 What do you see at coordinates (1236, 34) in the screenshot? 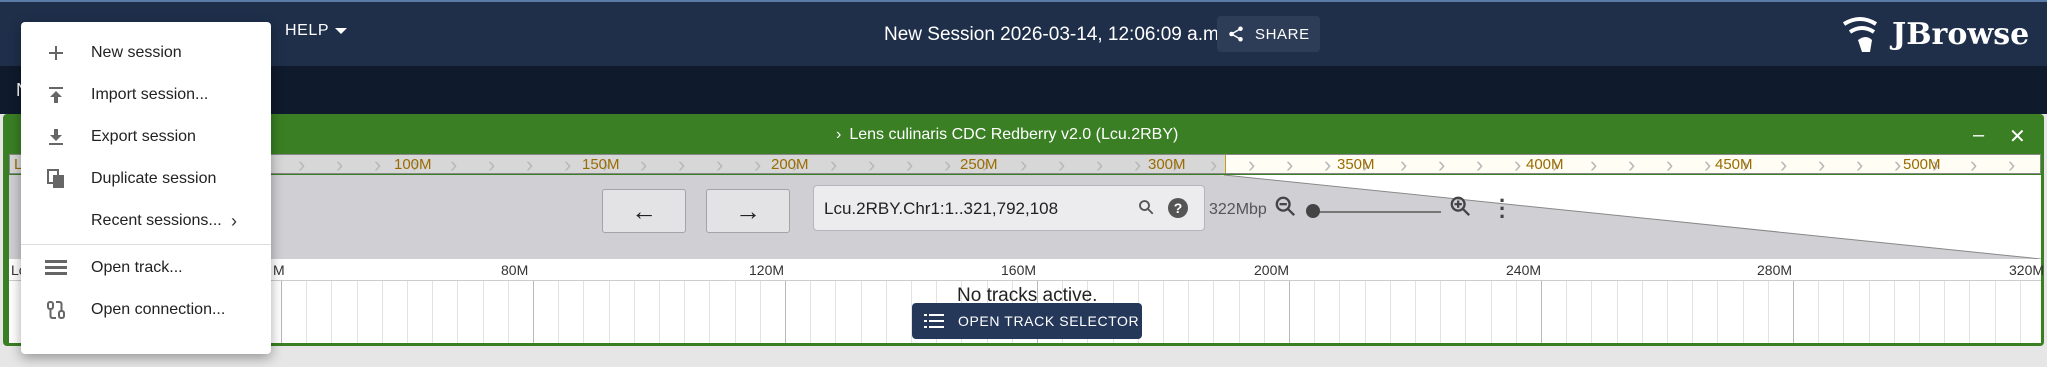
I see `share-icon` at bounding box center [1236, 34].